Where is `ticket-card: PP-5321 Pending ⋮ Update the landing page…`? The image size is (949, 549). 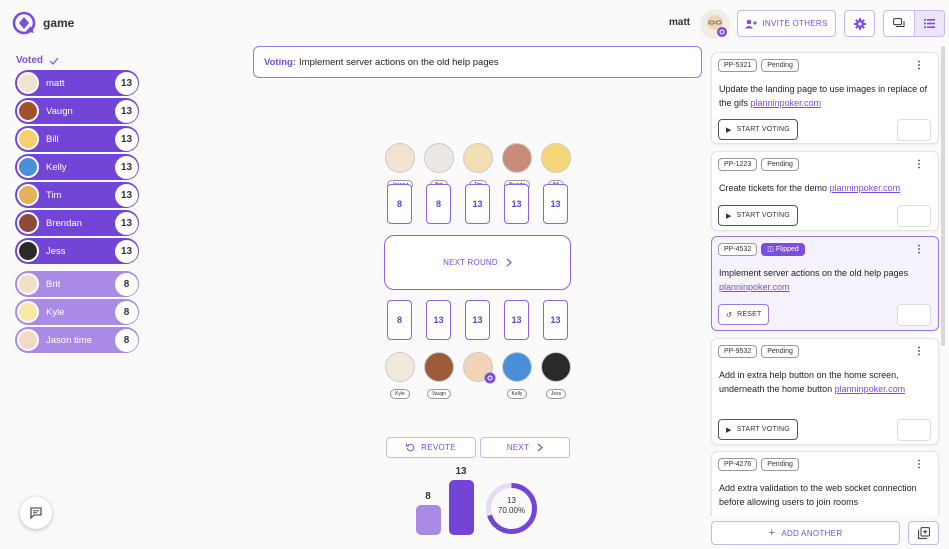
ticket-card: PP-5321 Pending ⋮ Update the landing page… is located at coordinates (825, 98).